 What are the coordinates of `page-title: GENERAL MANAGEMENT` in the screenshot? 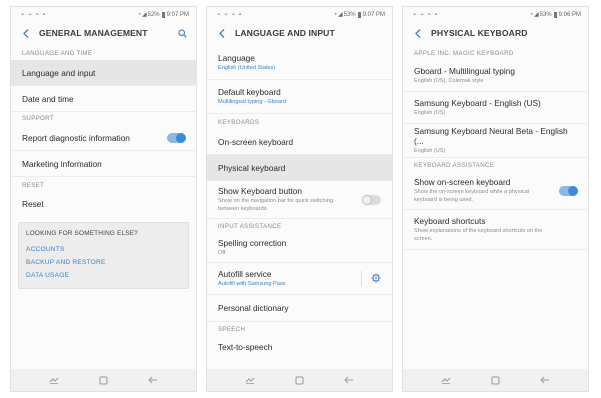 It's located at (93, 33).